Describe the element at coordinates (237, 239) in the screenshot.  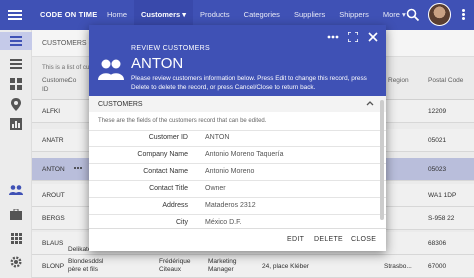
I see `modal-footer: EDIT DELETE CLOSE` at that location.